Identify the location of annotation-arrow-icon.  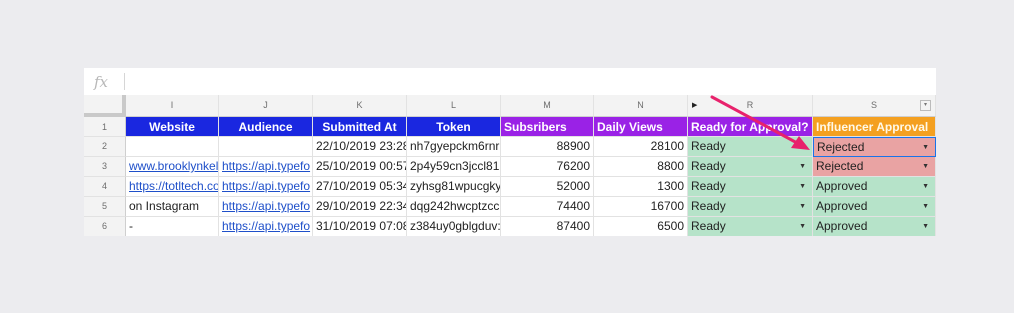
(760, 122).